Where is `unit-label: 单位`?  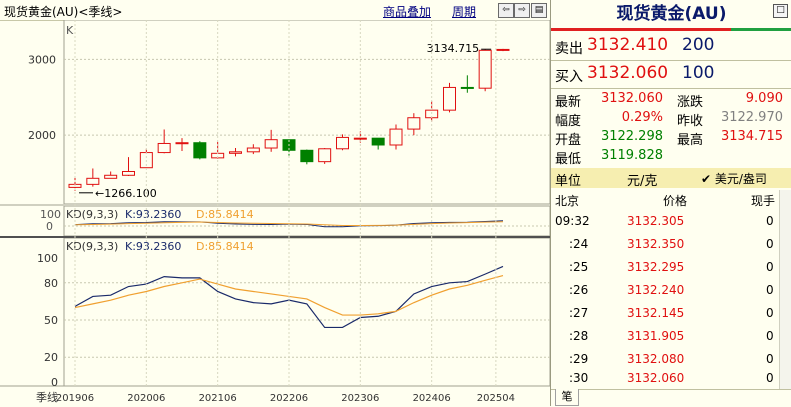
unit-label: 单位 is located at coordinates (568, 181).